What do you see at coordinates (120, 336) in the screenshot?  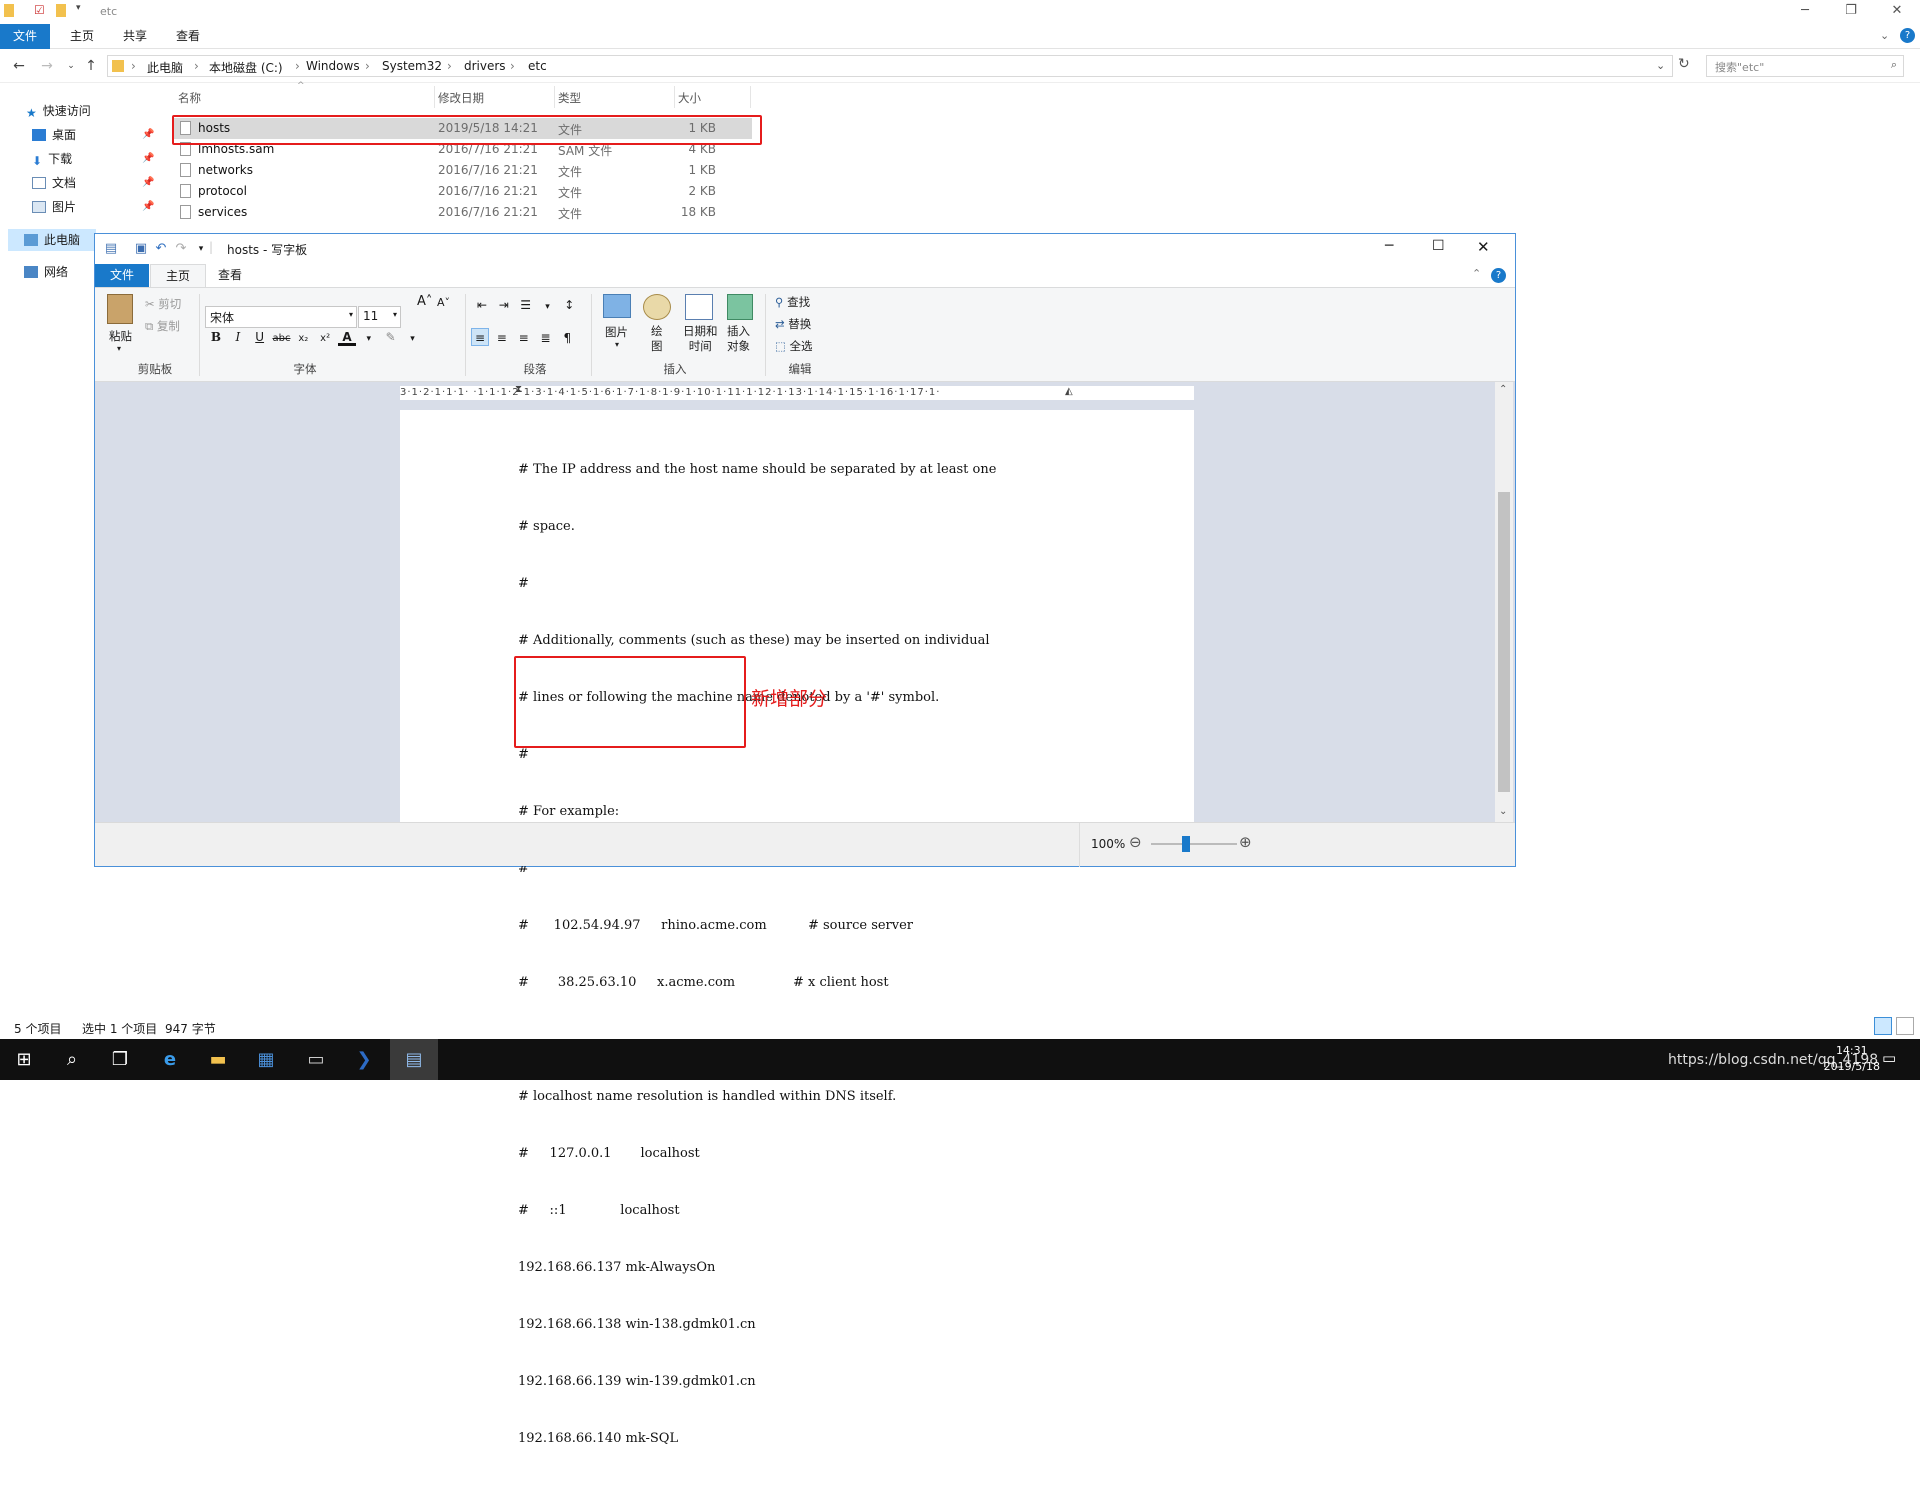 I see `paste-button: 粘贴` at bounding box center [120, 336].